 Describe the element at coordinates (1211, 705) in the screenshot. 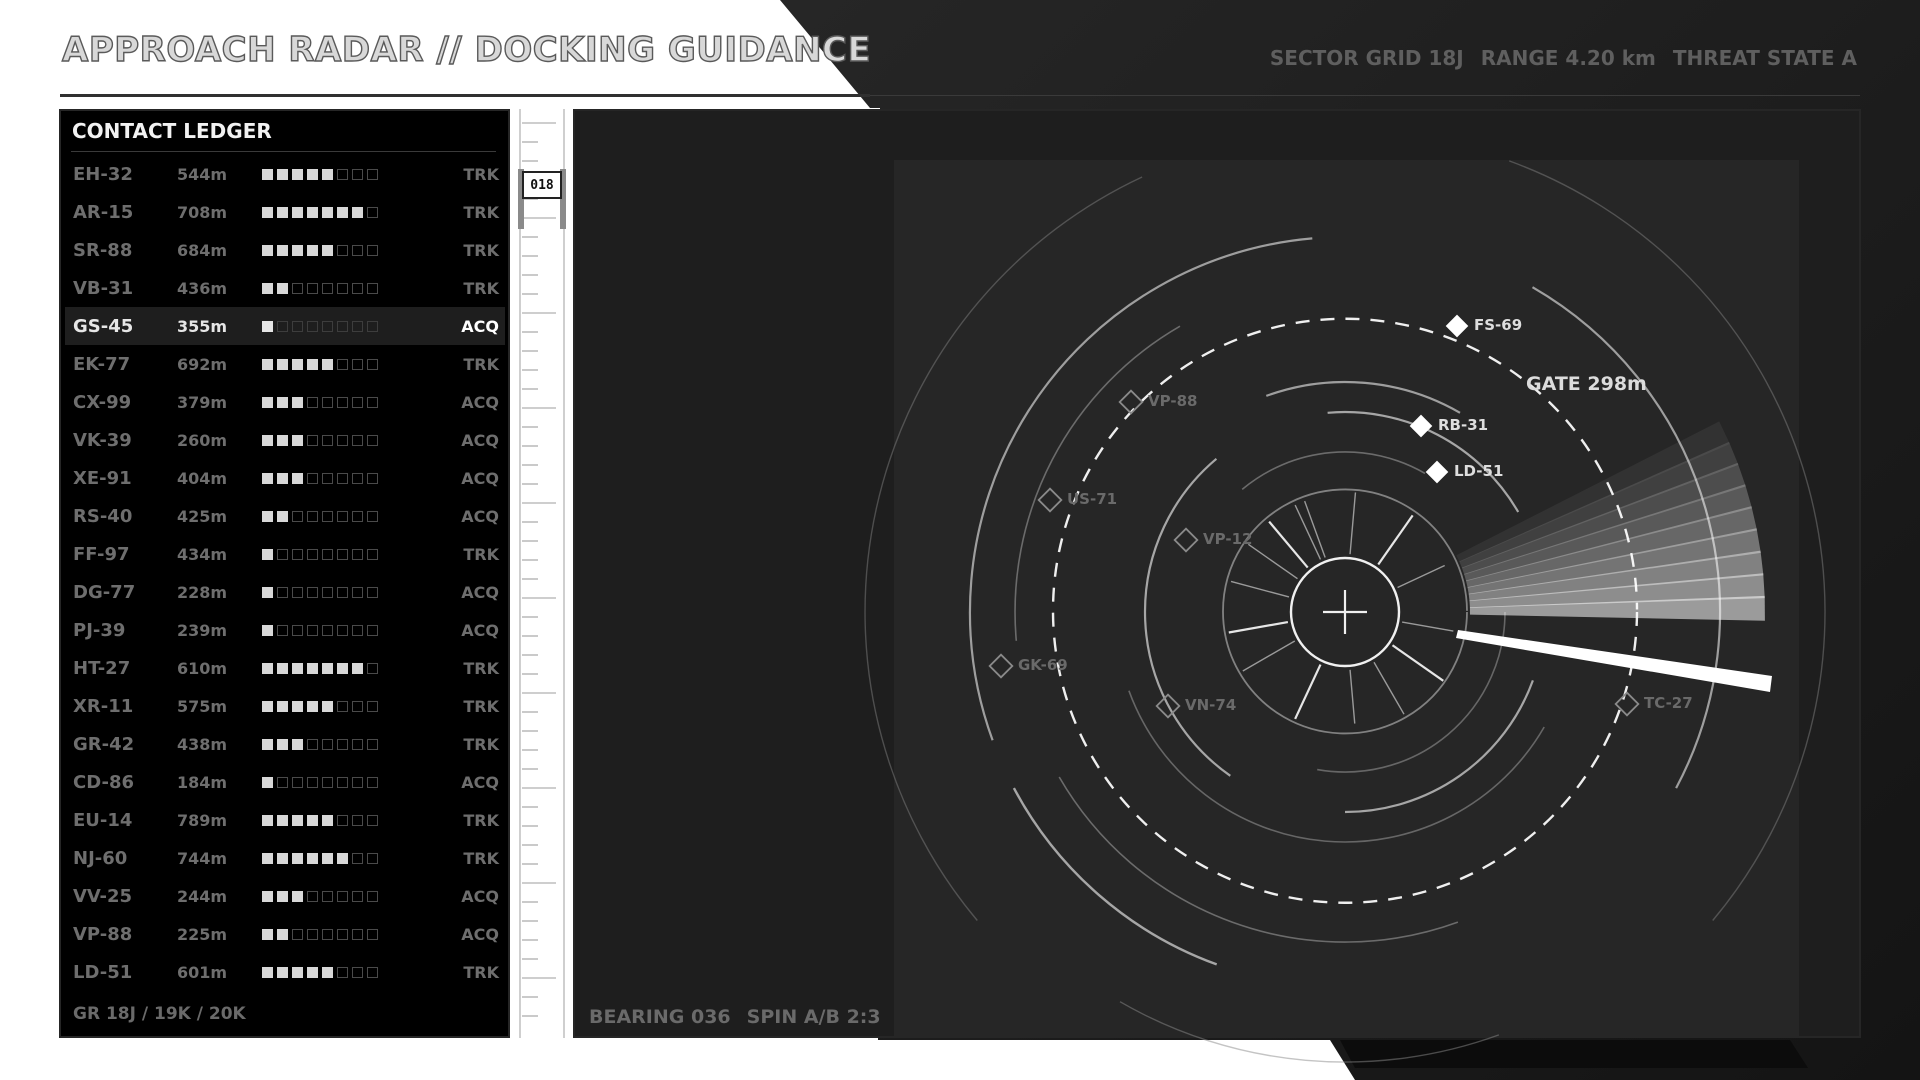

I see `contact-label: VN-74` at that location.